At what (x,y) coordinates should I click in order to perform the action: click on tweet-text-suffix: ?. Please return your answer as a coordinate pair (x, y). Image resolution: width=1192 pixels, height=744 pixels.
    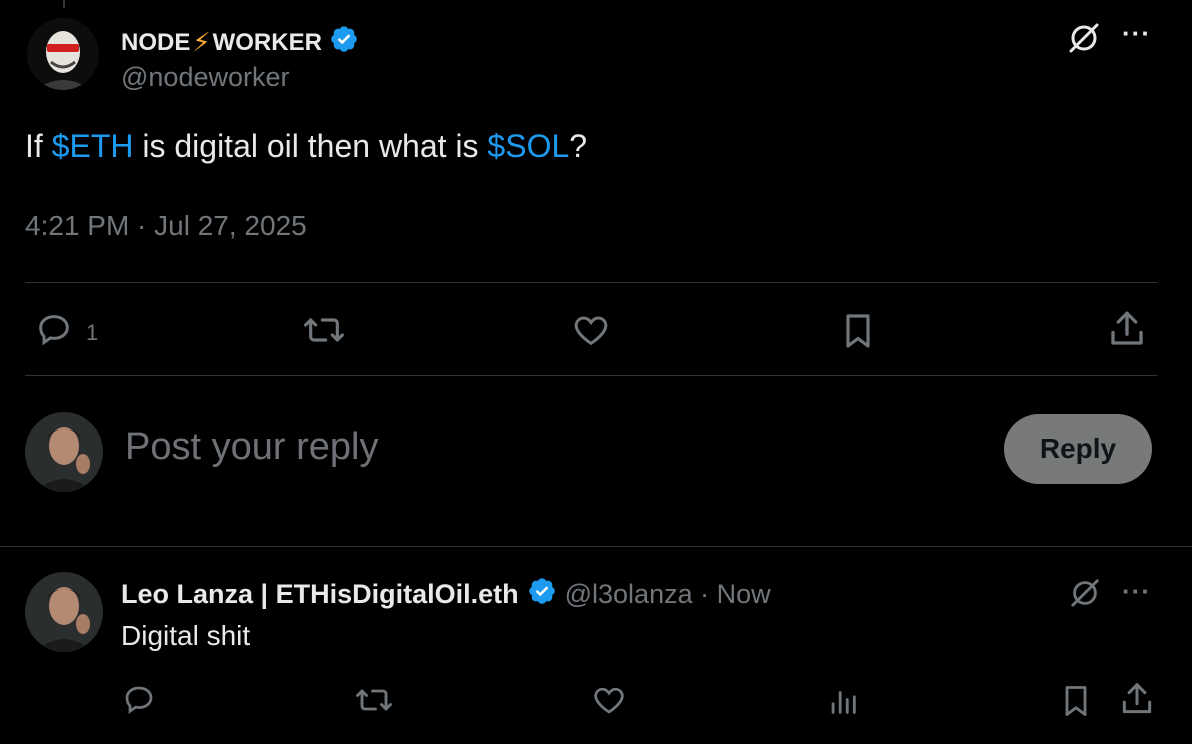
    Looking at the image, I should click on (578, 146).